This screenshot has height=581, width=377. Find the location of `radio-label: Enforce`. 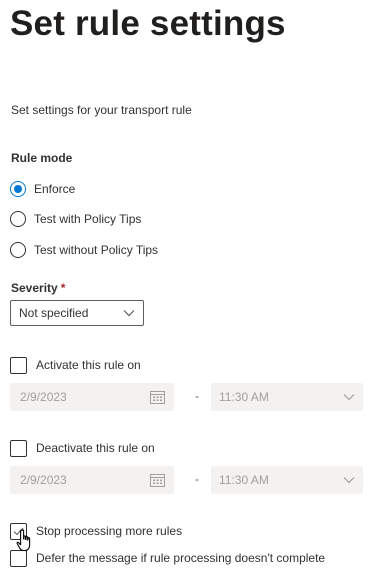

radio-label: Enforce is located at coordinates (55, 189).